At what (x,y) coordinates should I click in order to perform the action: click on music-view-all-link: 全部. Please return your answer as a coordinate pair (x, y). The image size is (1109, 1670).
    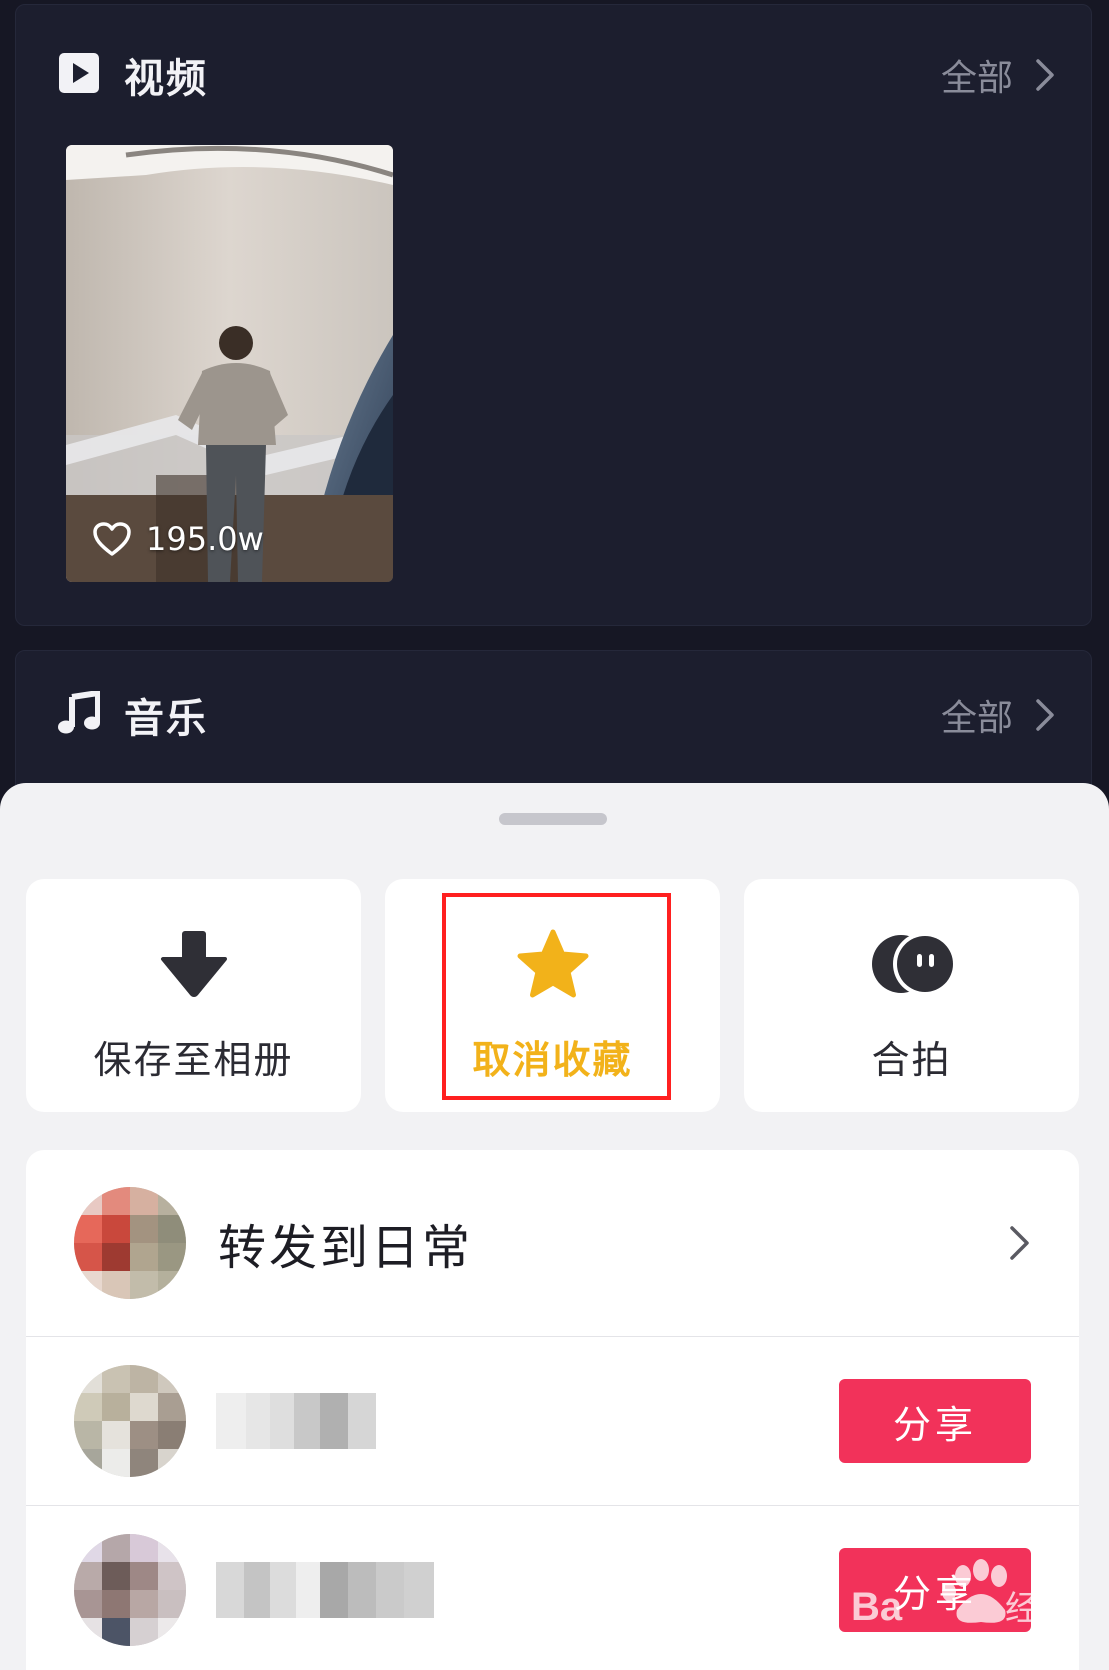
    Looking at the image, I should click on (998, 715).